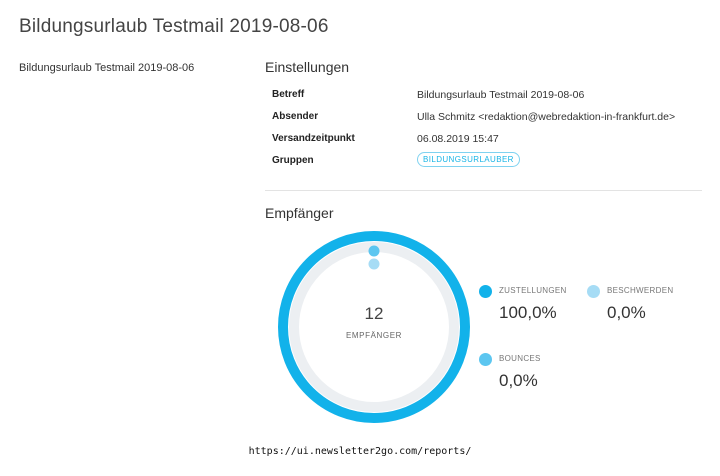 The width and height of the screenshot is (720, 476). I want to click on complaints-value: 0,0%, so click(626, 312).